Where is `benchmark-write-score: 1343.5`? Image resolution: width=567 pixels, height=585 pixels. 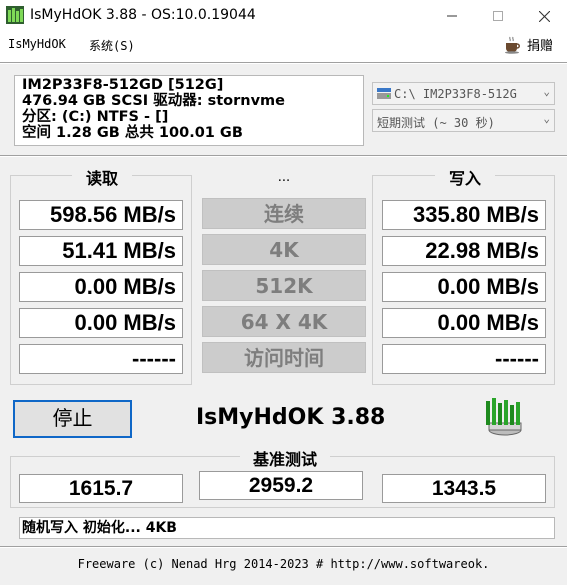 benchmark-write-score: 1343.5 is located at coordinates (464, 488).